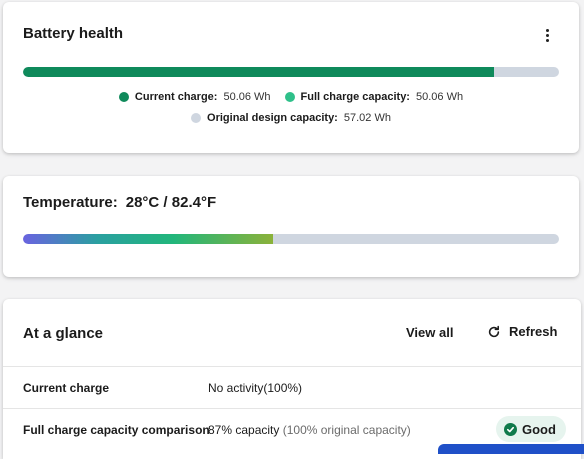  I want to click on legend-label: Original design capacity:, so click(272, 118).